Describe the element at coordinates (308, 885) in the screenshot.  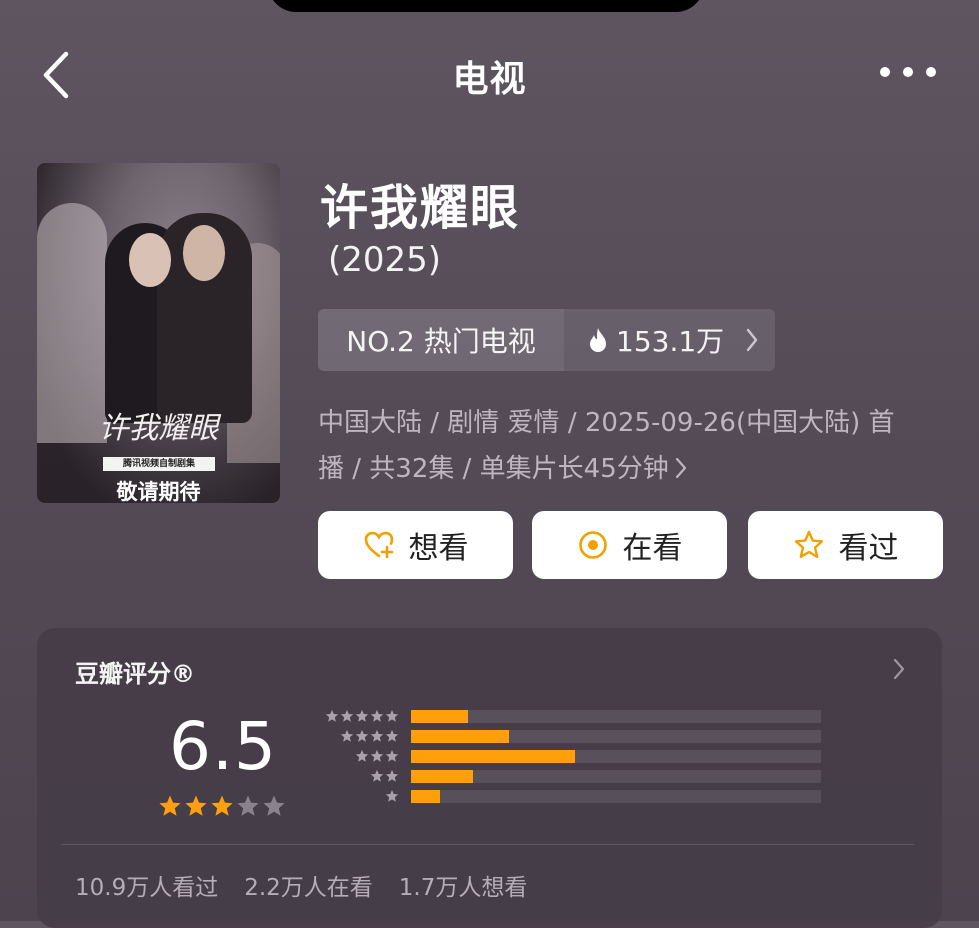
I see `watching-count: 2.2万人在看` at that location.